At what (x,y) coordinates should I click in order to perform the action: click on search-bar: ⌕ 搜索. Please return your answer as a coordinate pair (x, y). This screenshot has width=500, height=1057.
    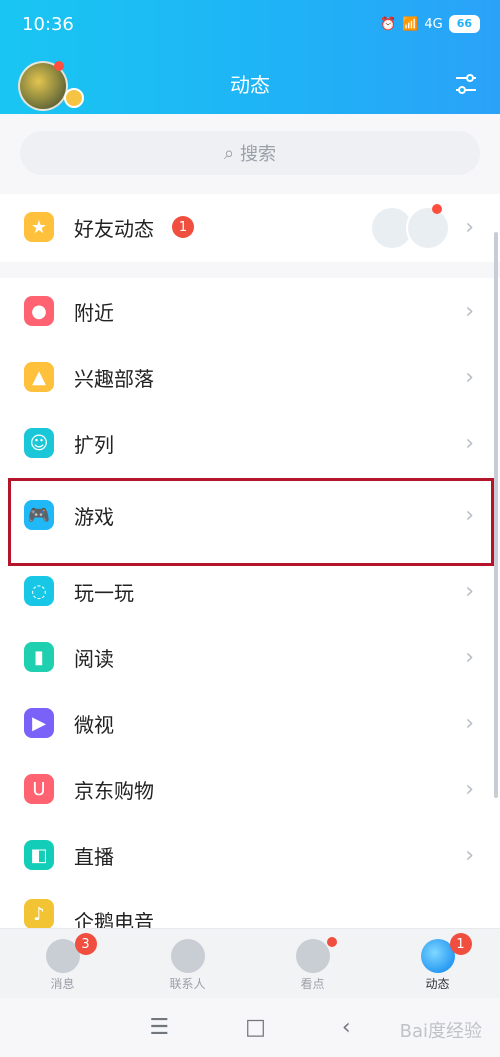
    Looking at the image, I should click on (250, 153).